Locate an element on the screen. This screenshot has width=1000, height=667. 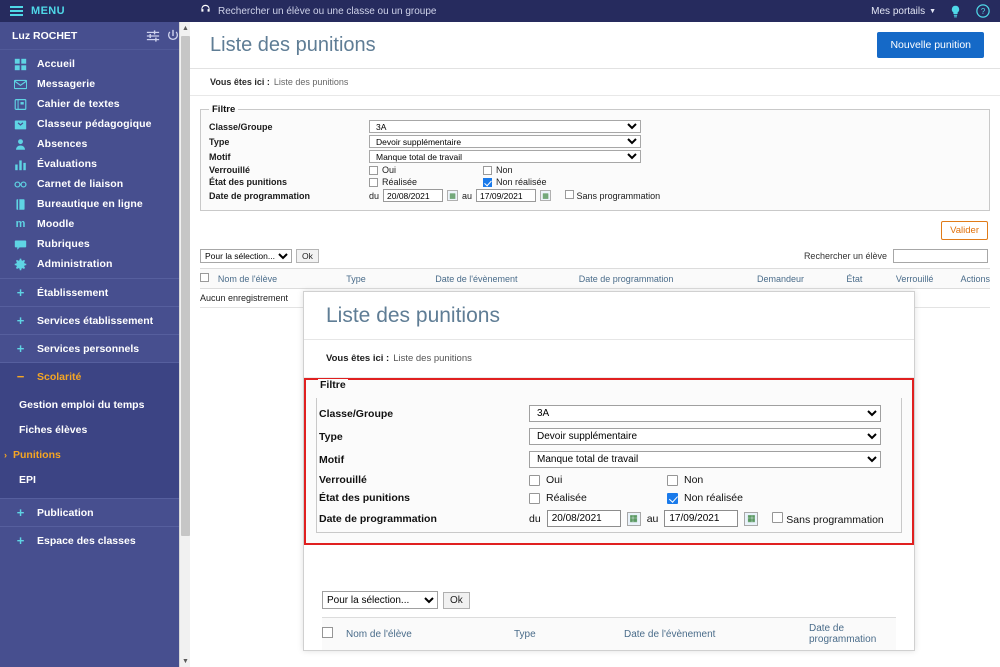
date-from-input is located at coordinates (413, 195).